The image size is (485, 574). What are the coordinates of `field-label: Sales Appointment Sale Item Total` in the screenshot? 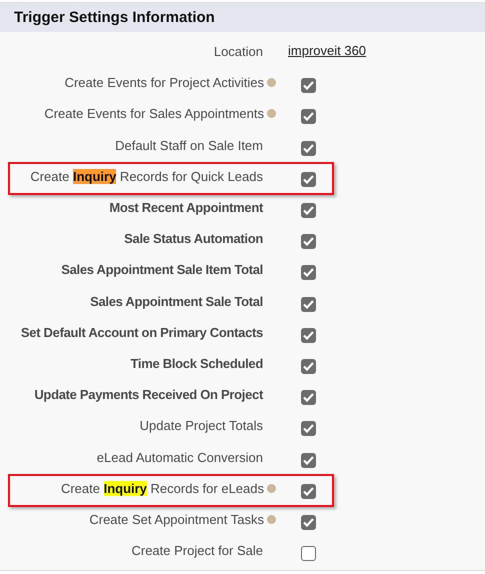 It's located at (162, 270).